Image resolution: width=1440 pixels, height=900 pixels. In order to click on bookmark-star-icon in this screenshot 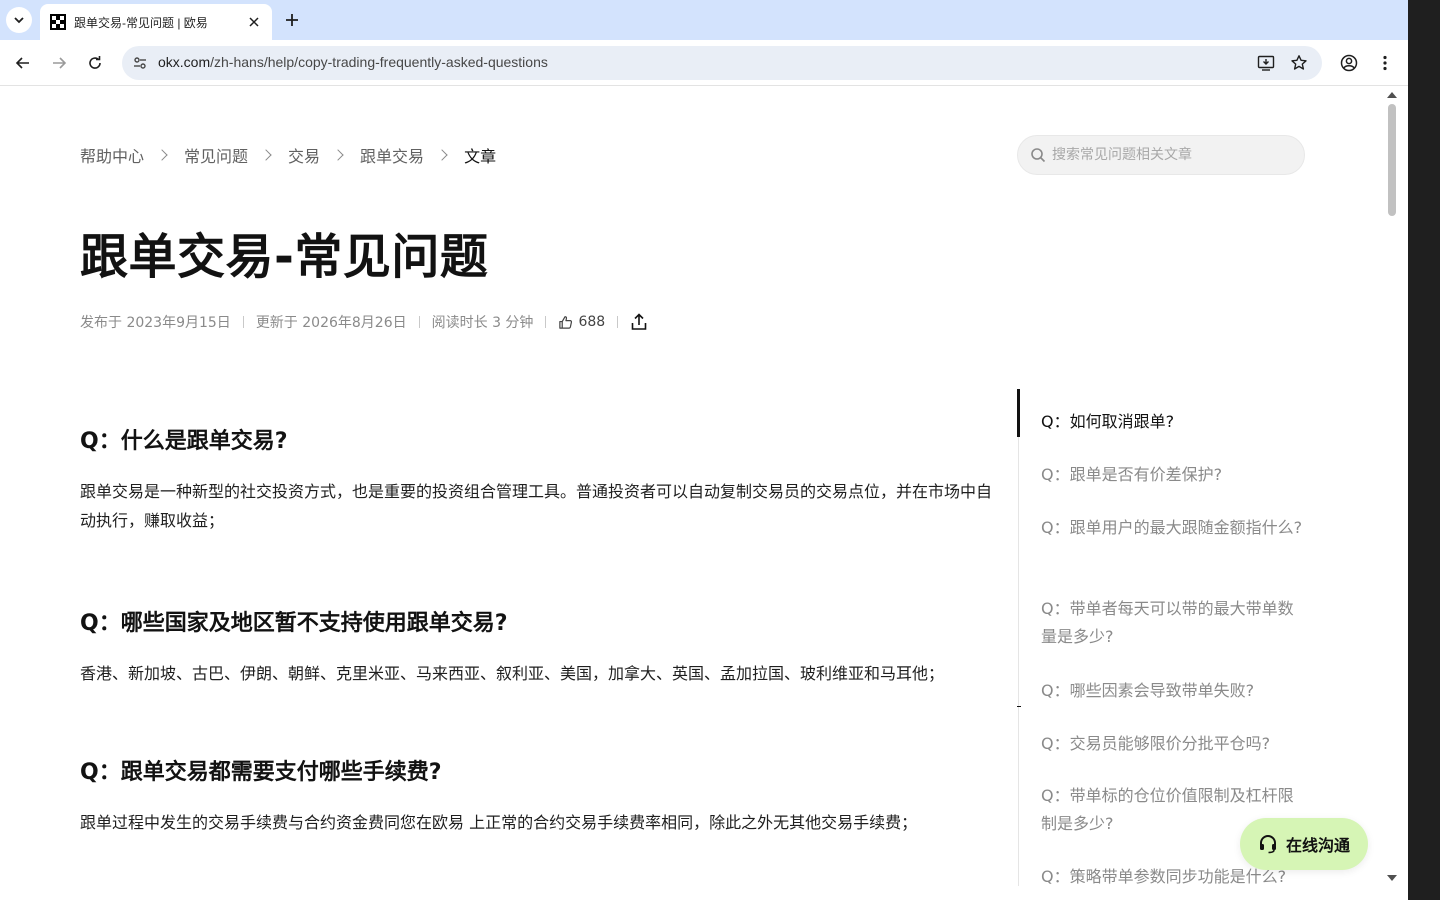, I will do `click(1299, 63)`.